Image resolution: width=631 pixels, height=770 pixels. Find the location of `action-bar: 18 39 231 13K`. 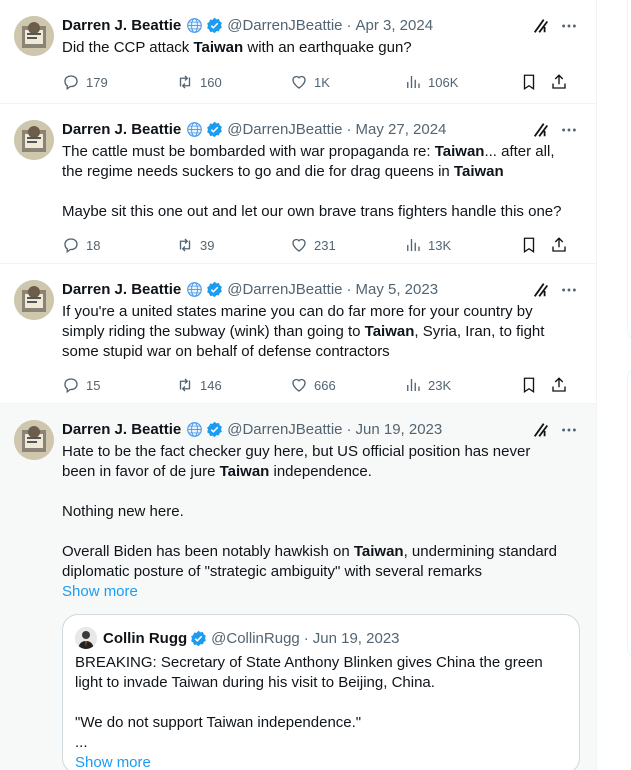

action-bar: 18 39 231 13K is located at coordinates (325, 245).